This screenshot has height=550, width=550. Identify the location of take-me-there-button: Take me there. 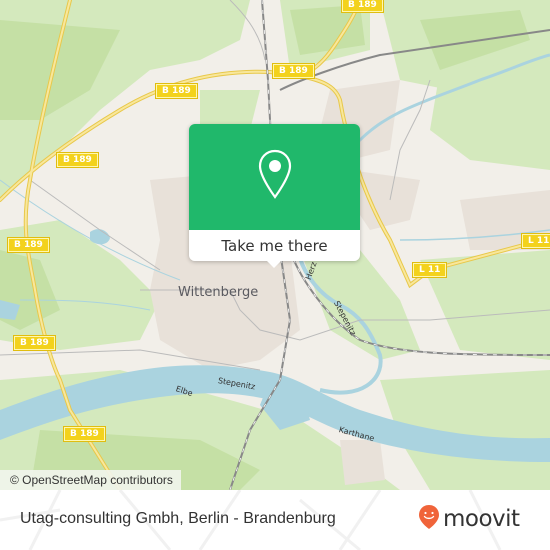
(274, 245).